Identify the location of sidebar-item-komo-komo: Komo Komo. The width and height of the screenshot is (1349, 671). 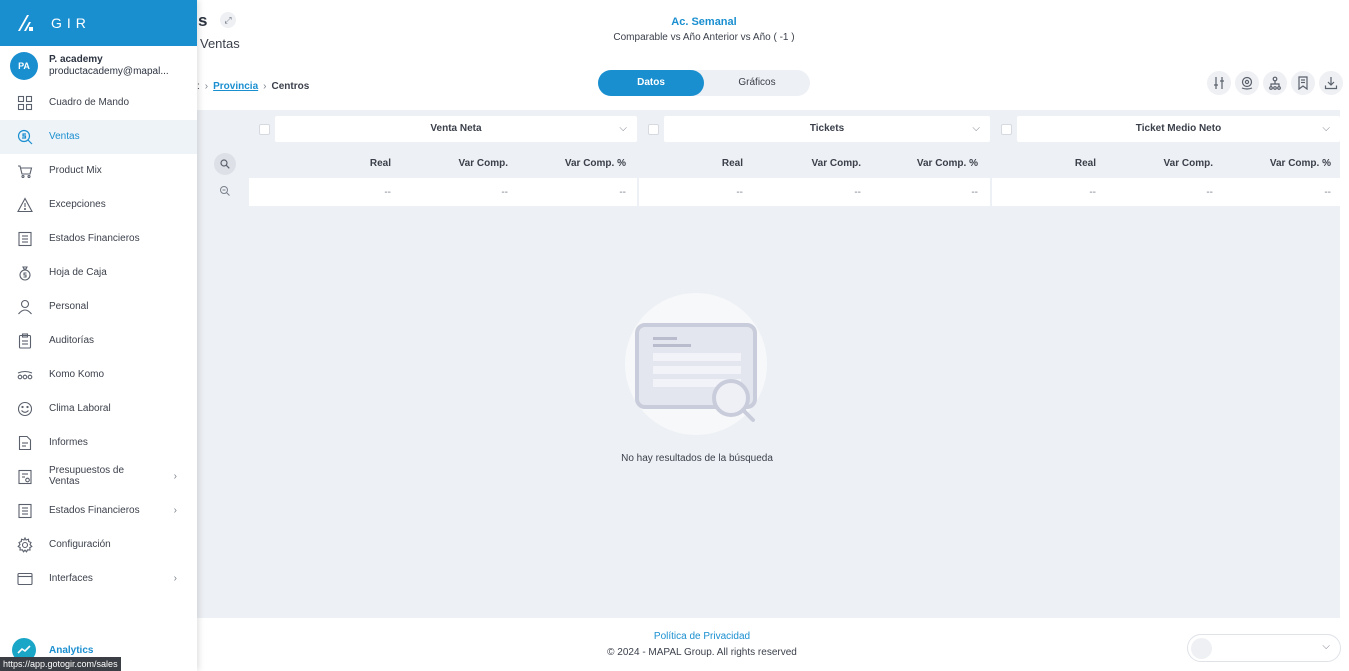
(98, 375).